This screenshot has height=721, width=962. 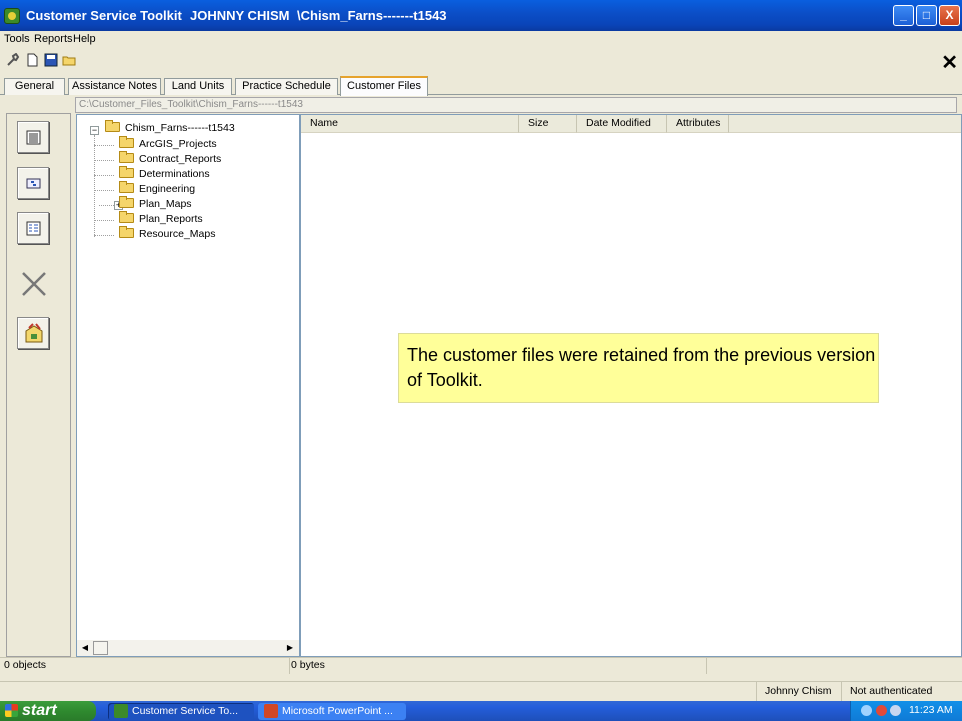 What do you see at coordinates (165, 204) in the screenshot?
I see `tree-item-label: Plan_Maps` at bounding box center [165, 204].